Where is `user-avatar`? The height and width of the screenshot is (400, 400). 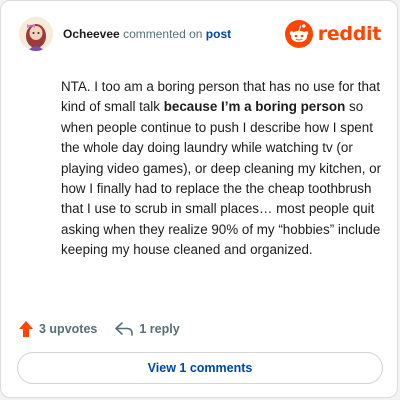
user-avatar is located at coordinates (36, 34).